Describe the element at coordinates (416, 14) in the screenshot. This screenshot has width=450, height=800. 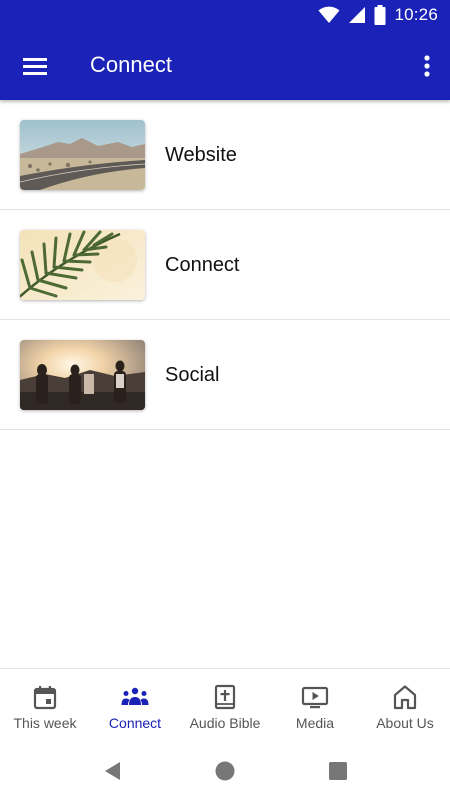
I see `status-time: 10:26` at that location.